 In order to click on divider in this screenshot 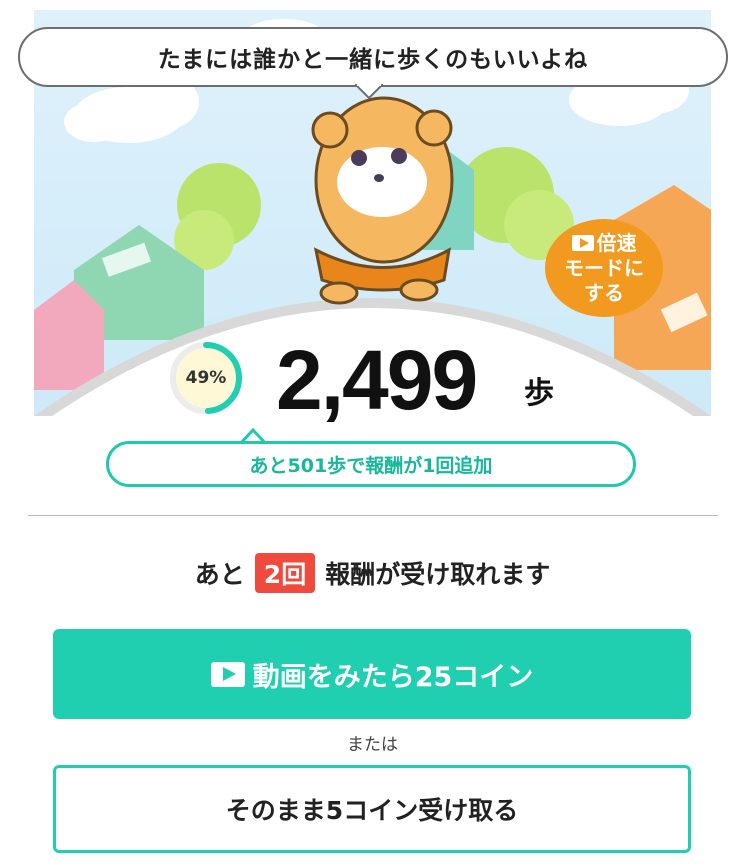, I will do `click(373, 515)`.